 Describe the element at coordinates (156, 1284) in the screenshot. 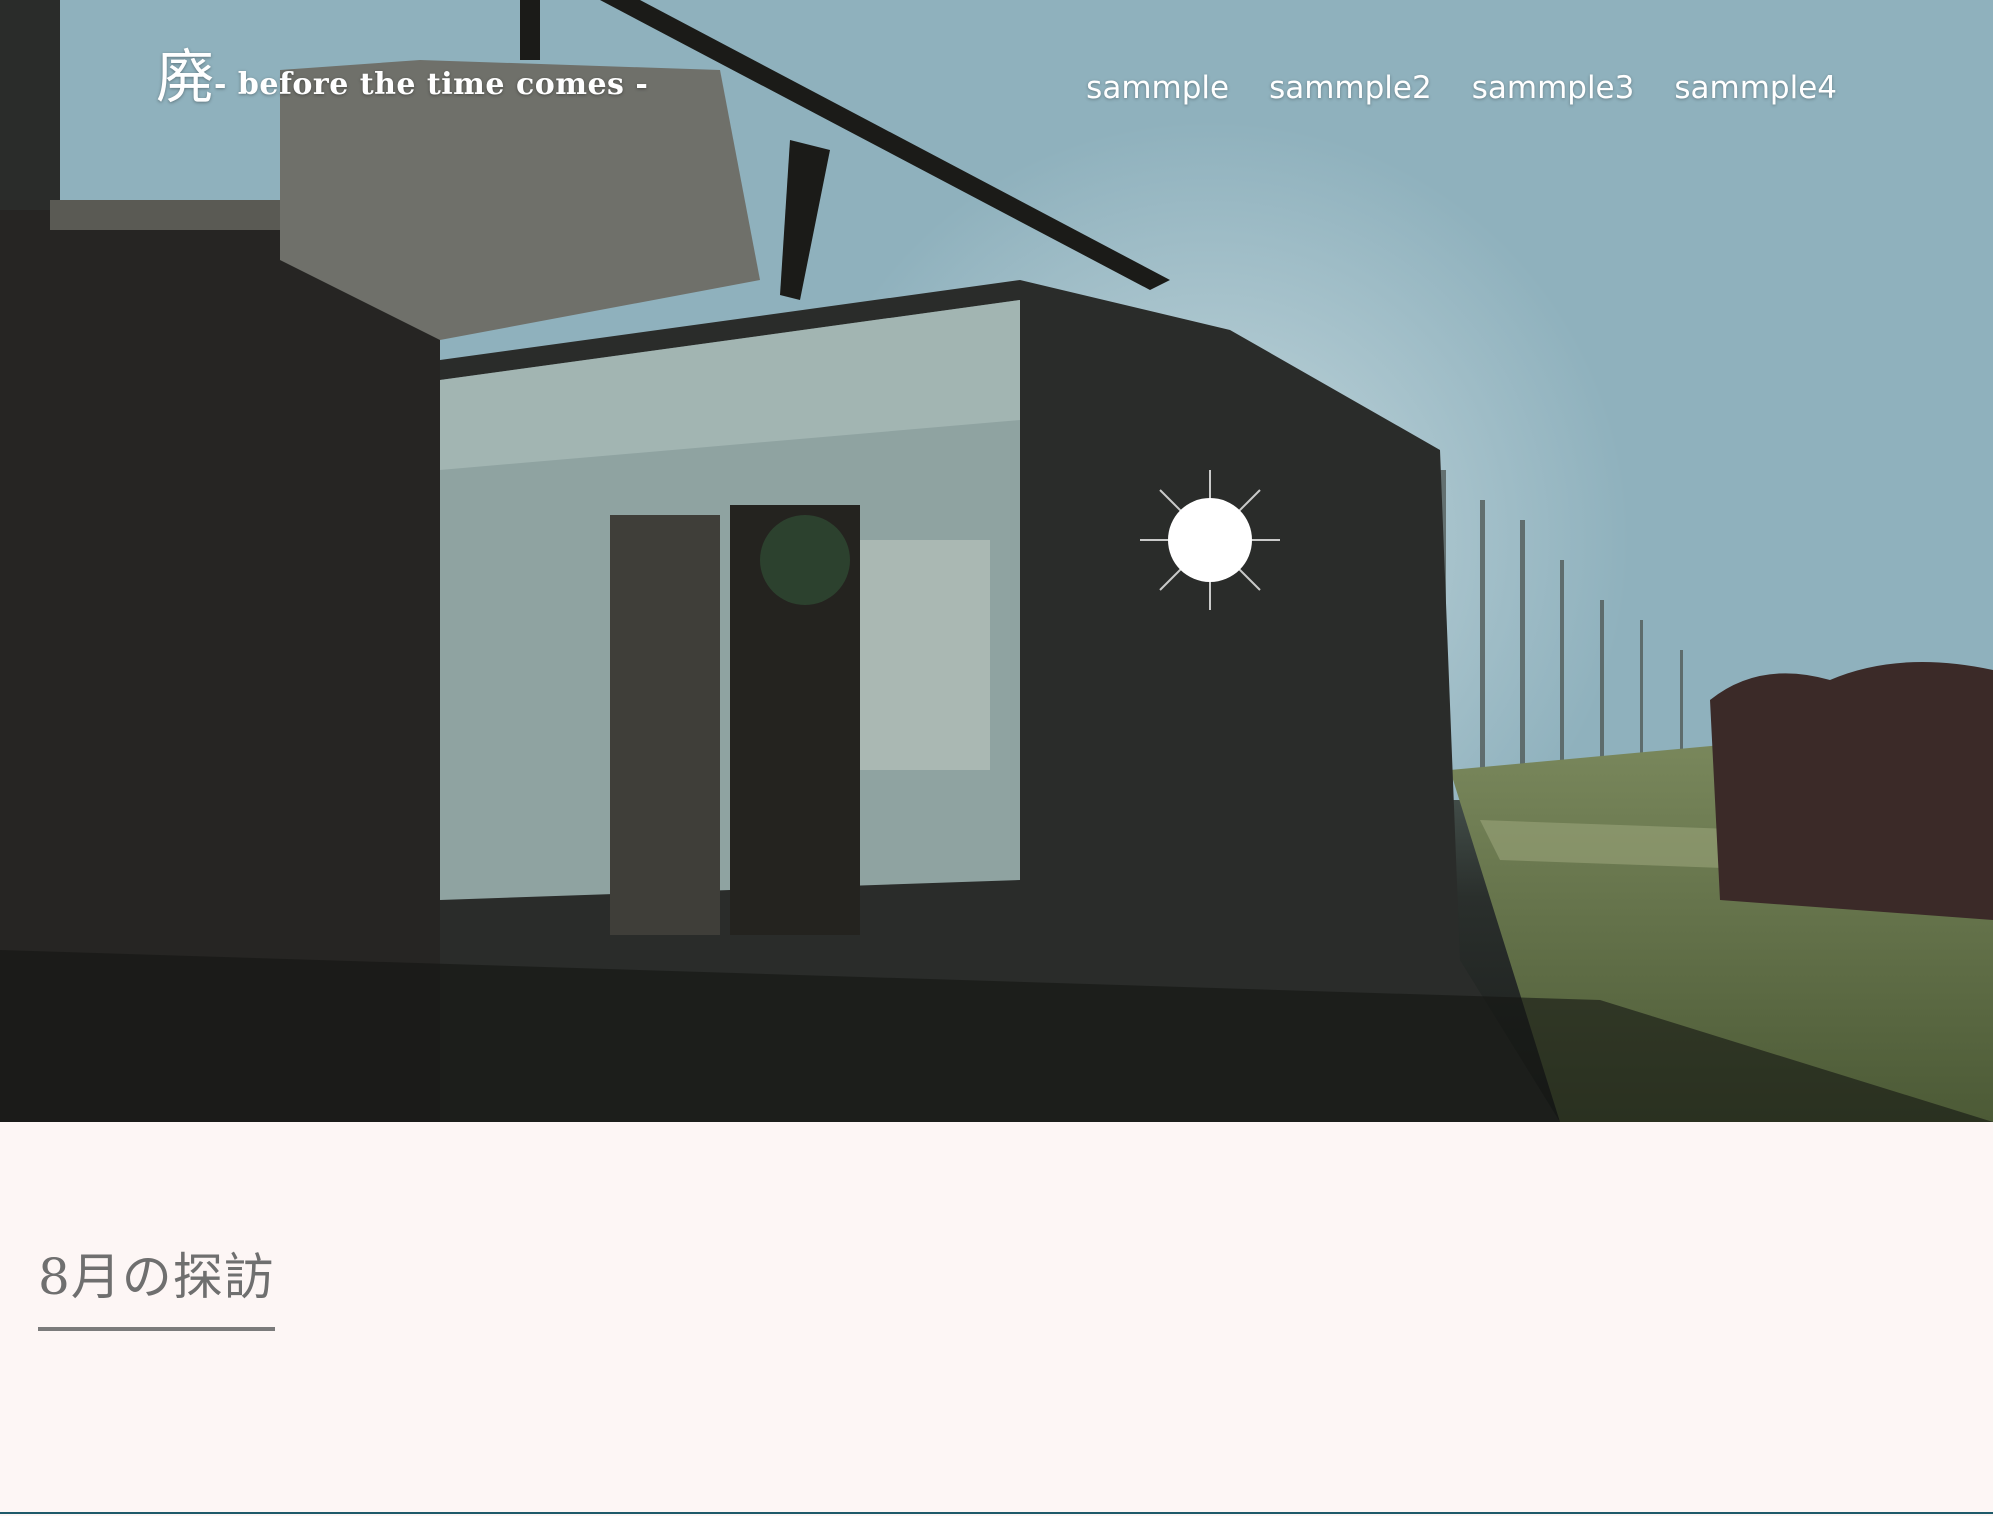

I see `section-title: 8月の探訪` at that location.